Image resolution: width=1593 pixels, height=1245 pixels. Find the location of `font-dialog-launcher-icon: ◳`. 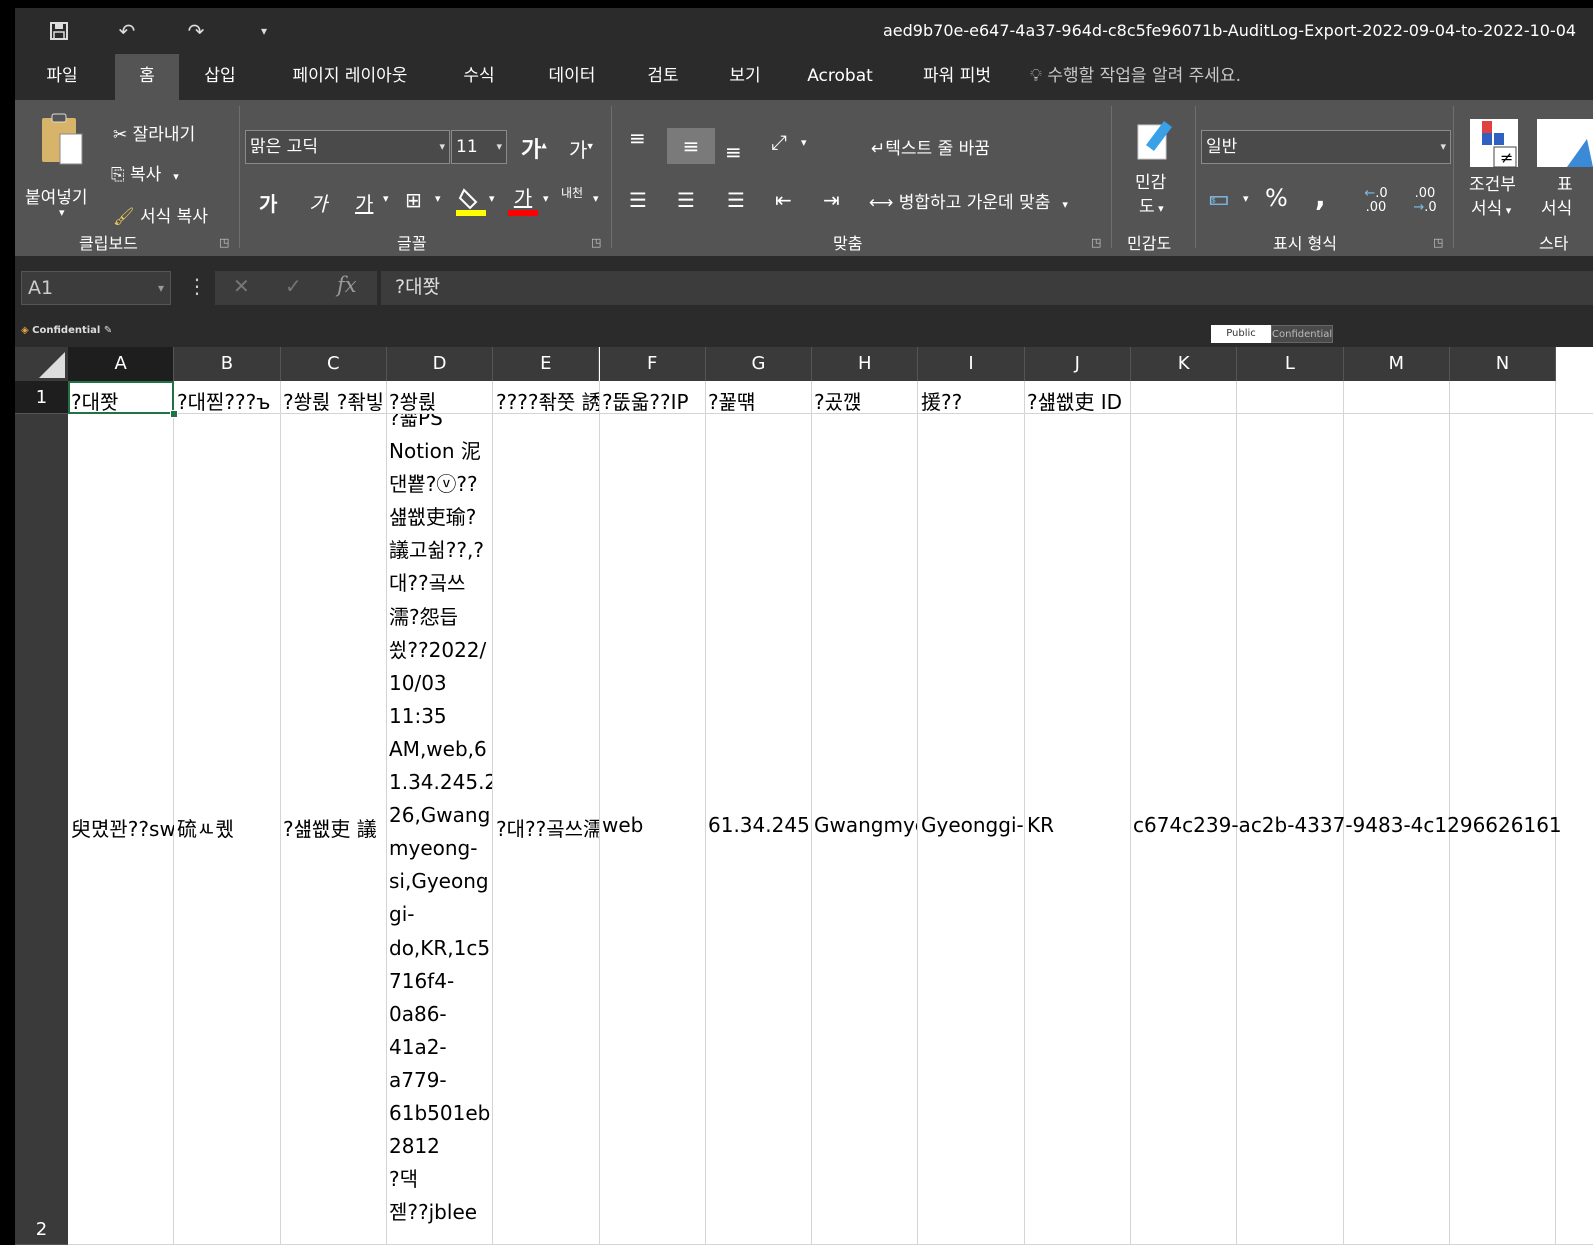

font-dialog-launcher-icon: ◳ is located at coordinates (596, 242).